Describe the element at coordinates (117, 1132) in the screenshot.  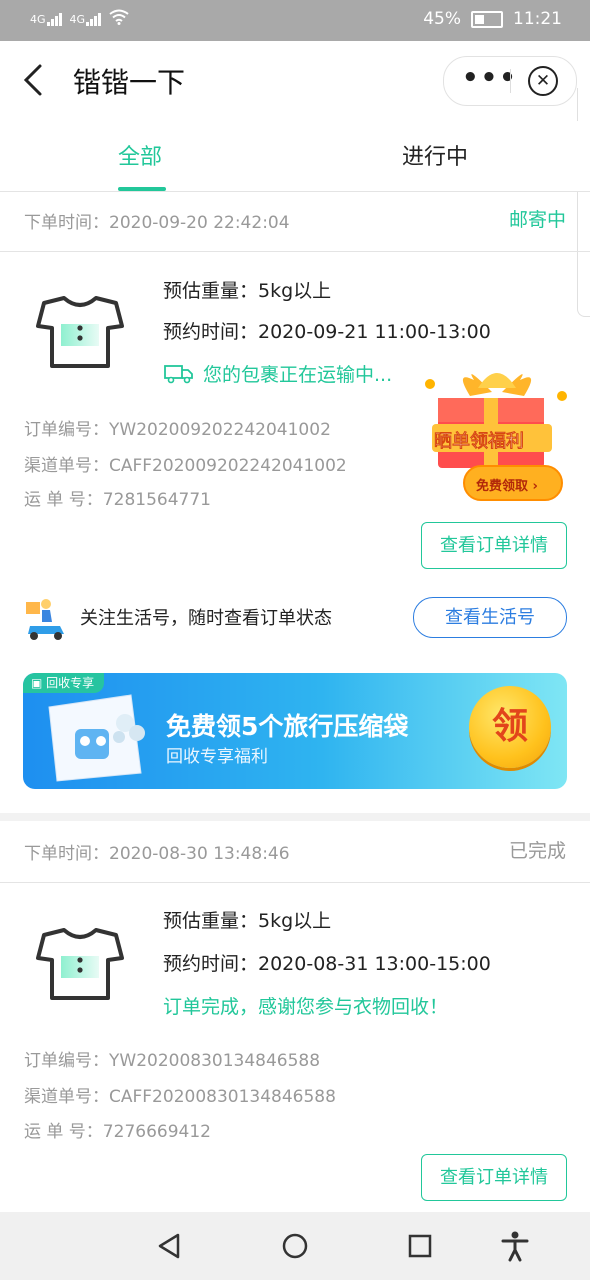
I see `waybill-number: 运 单 号：7276669412` at that location.